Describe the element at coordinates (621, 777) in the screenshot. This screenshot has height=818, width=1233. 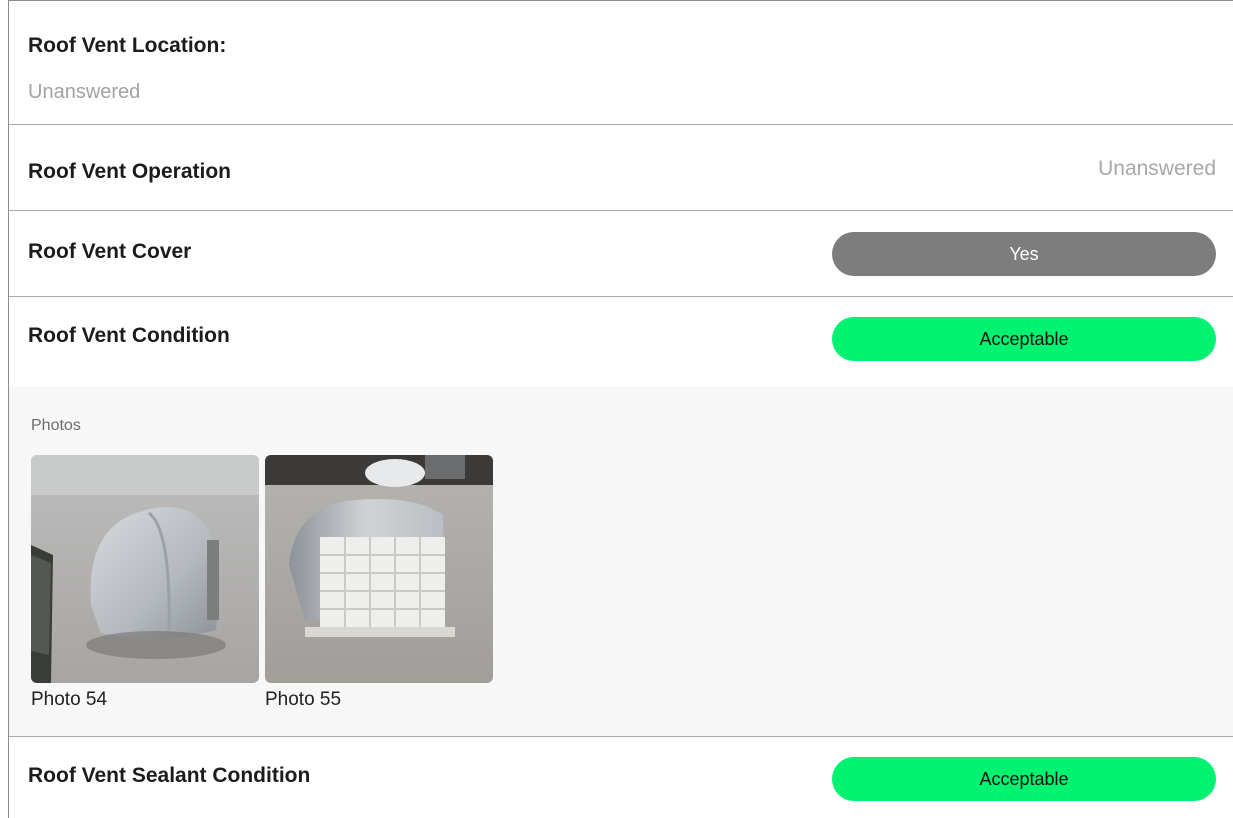
I see `roof-vent-sealant-condition-row: Roof Vent Sealant Condition Acceptable` at that location.